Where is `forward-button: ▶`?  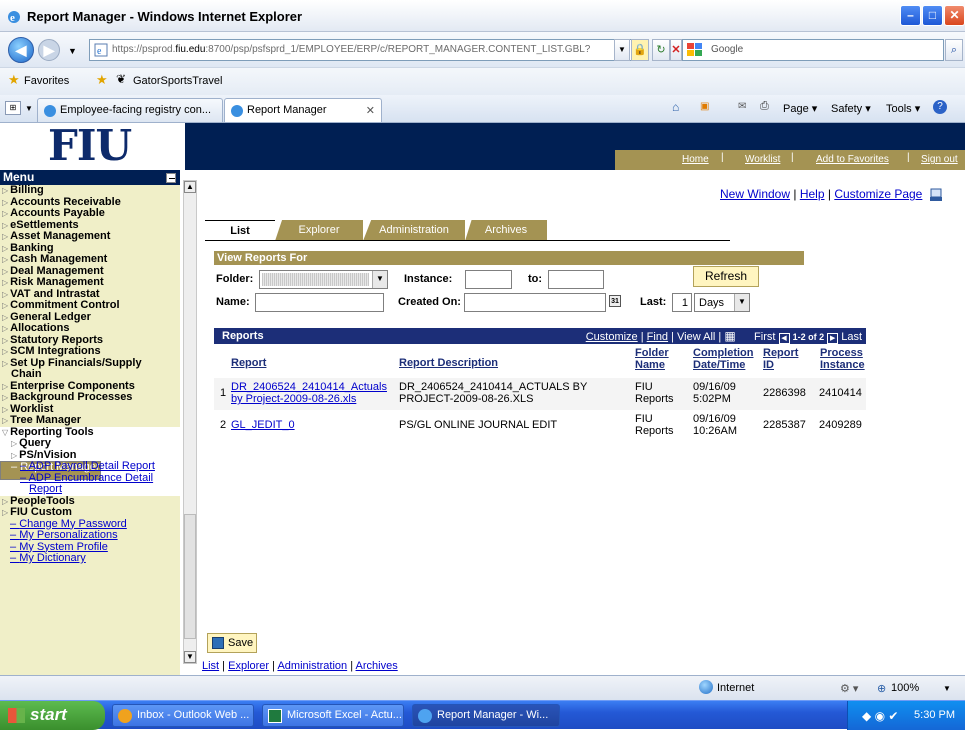
forward-button: ▶ is located at coordinates (49, 50).